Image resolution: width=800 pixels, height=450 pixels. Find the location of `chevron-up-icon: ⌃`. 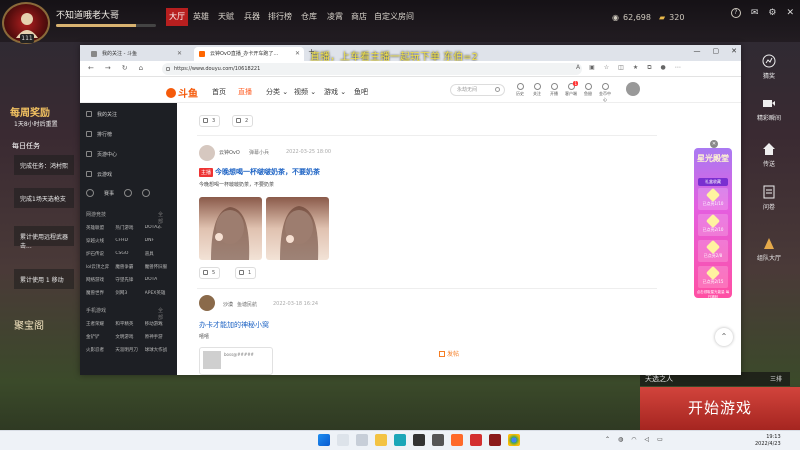

chevron-up-icon: ⌃ is located at coordinates (607, 439).